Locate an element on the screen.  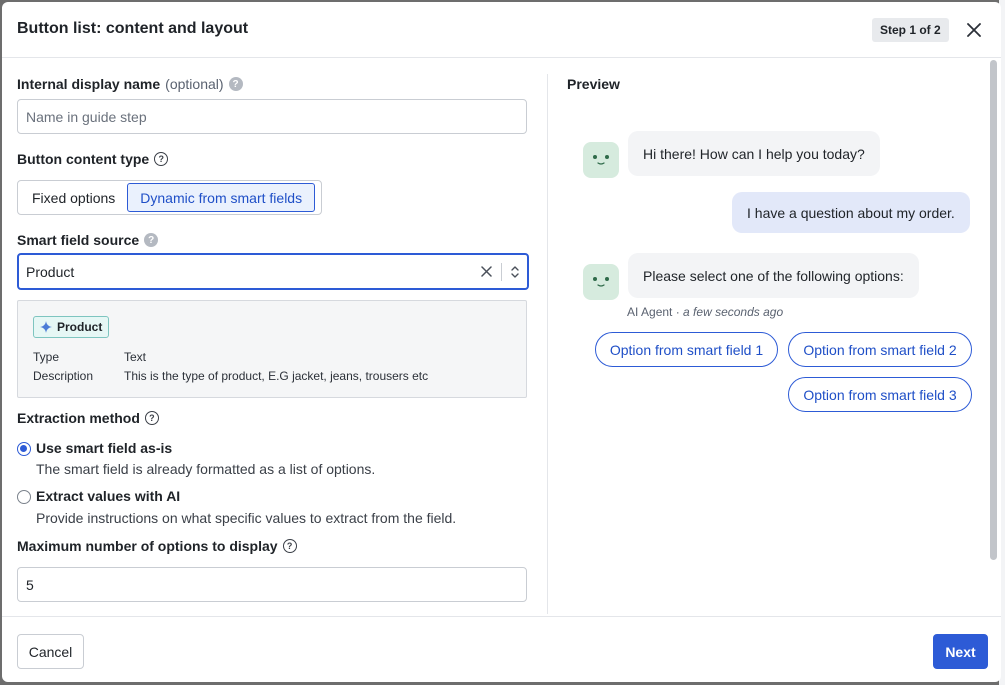
radio-title: Extract values with AI is located at coordinates (108, 496).